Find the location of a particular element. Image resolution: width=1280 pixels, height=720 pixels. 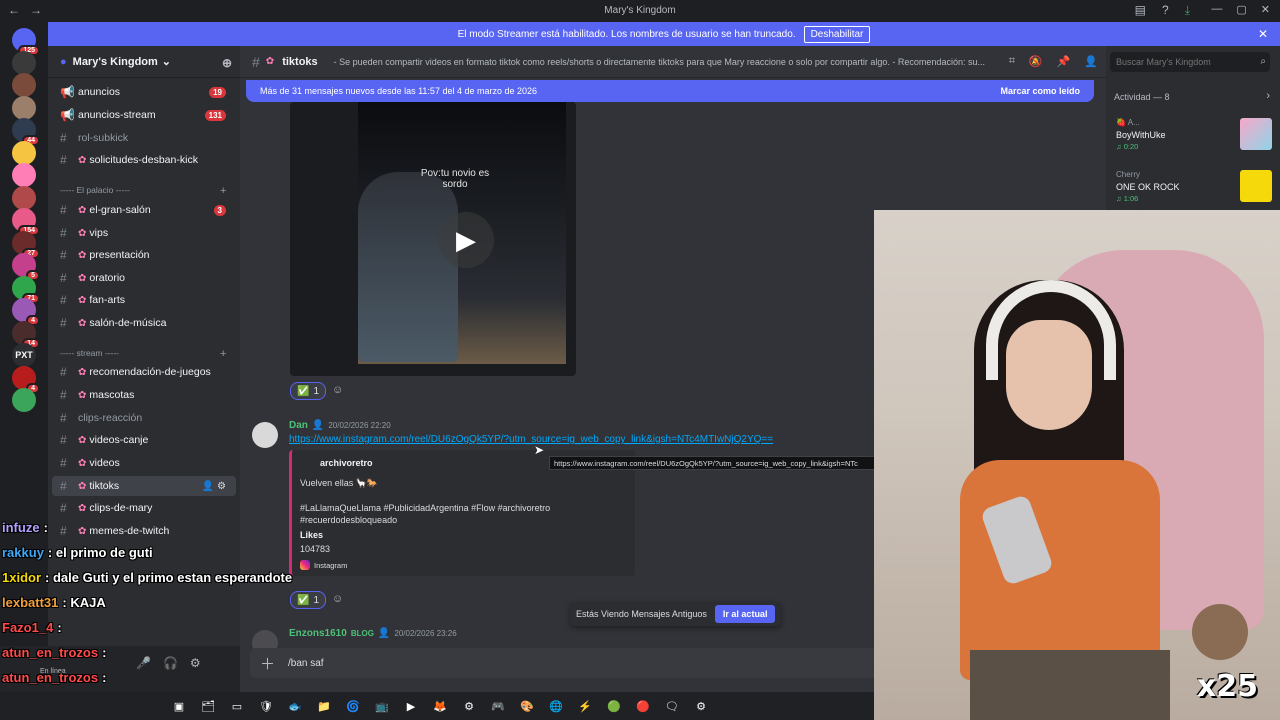

taskbar-app-icon: 📺 is located at coordinates (382, 706).